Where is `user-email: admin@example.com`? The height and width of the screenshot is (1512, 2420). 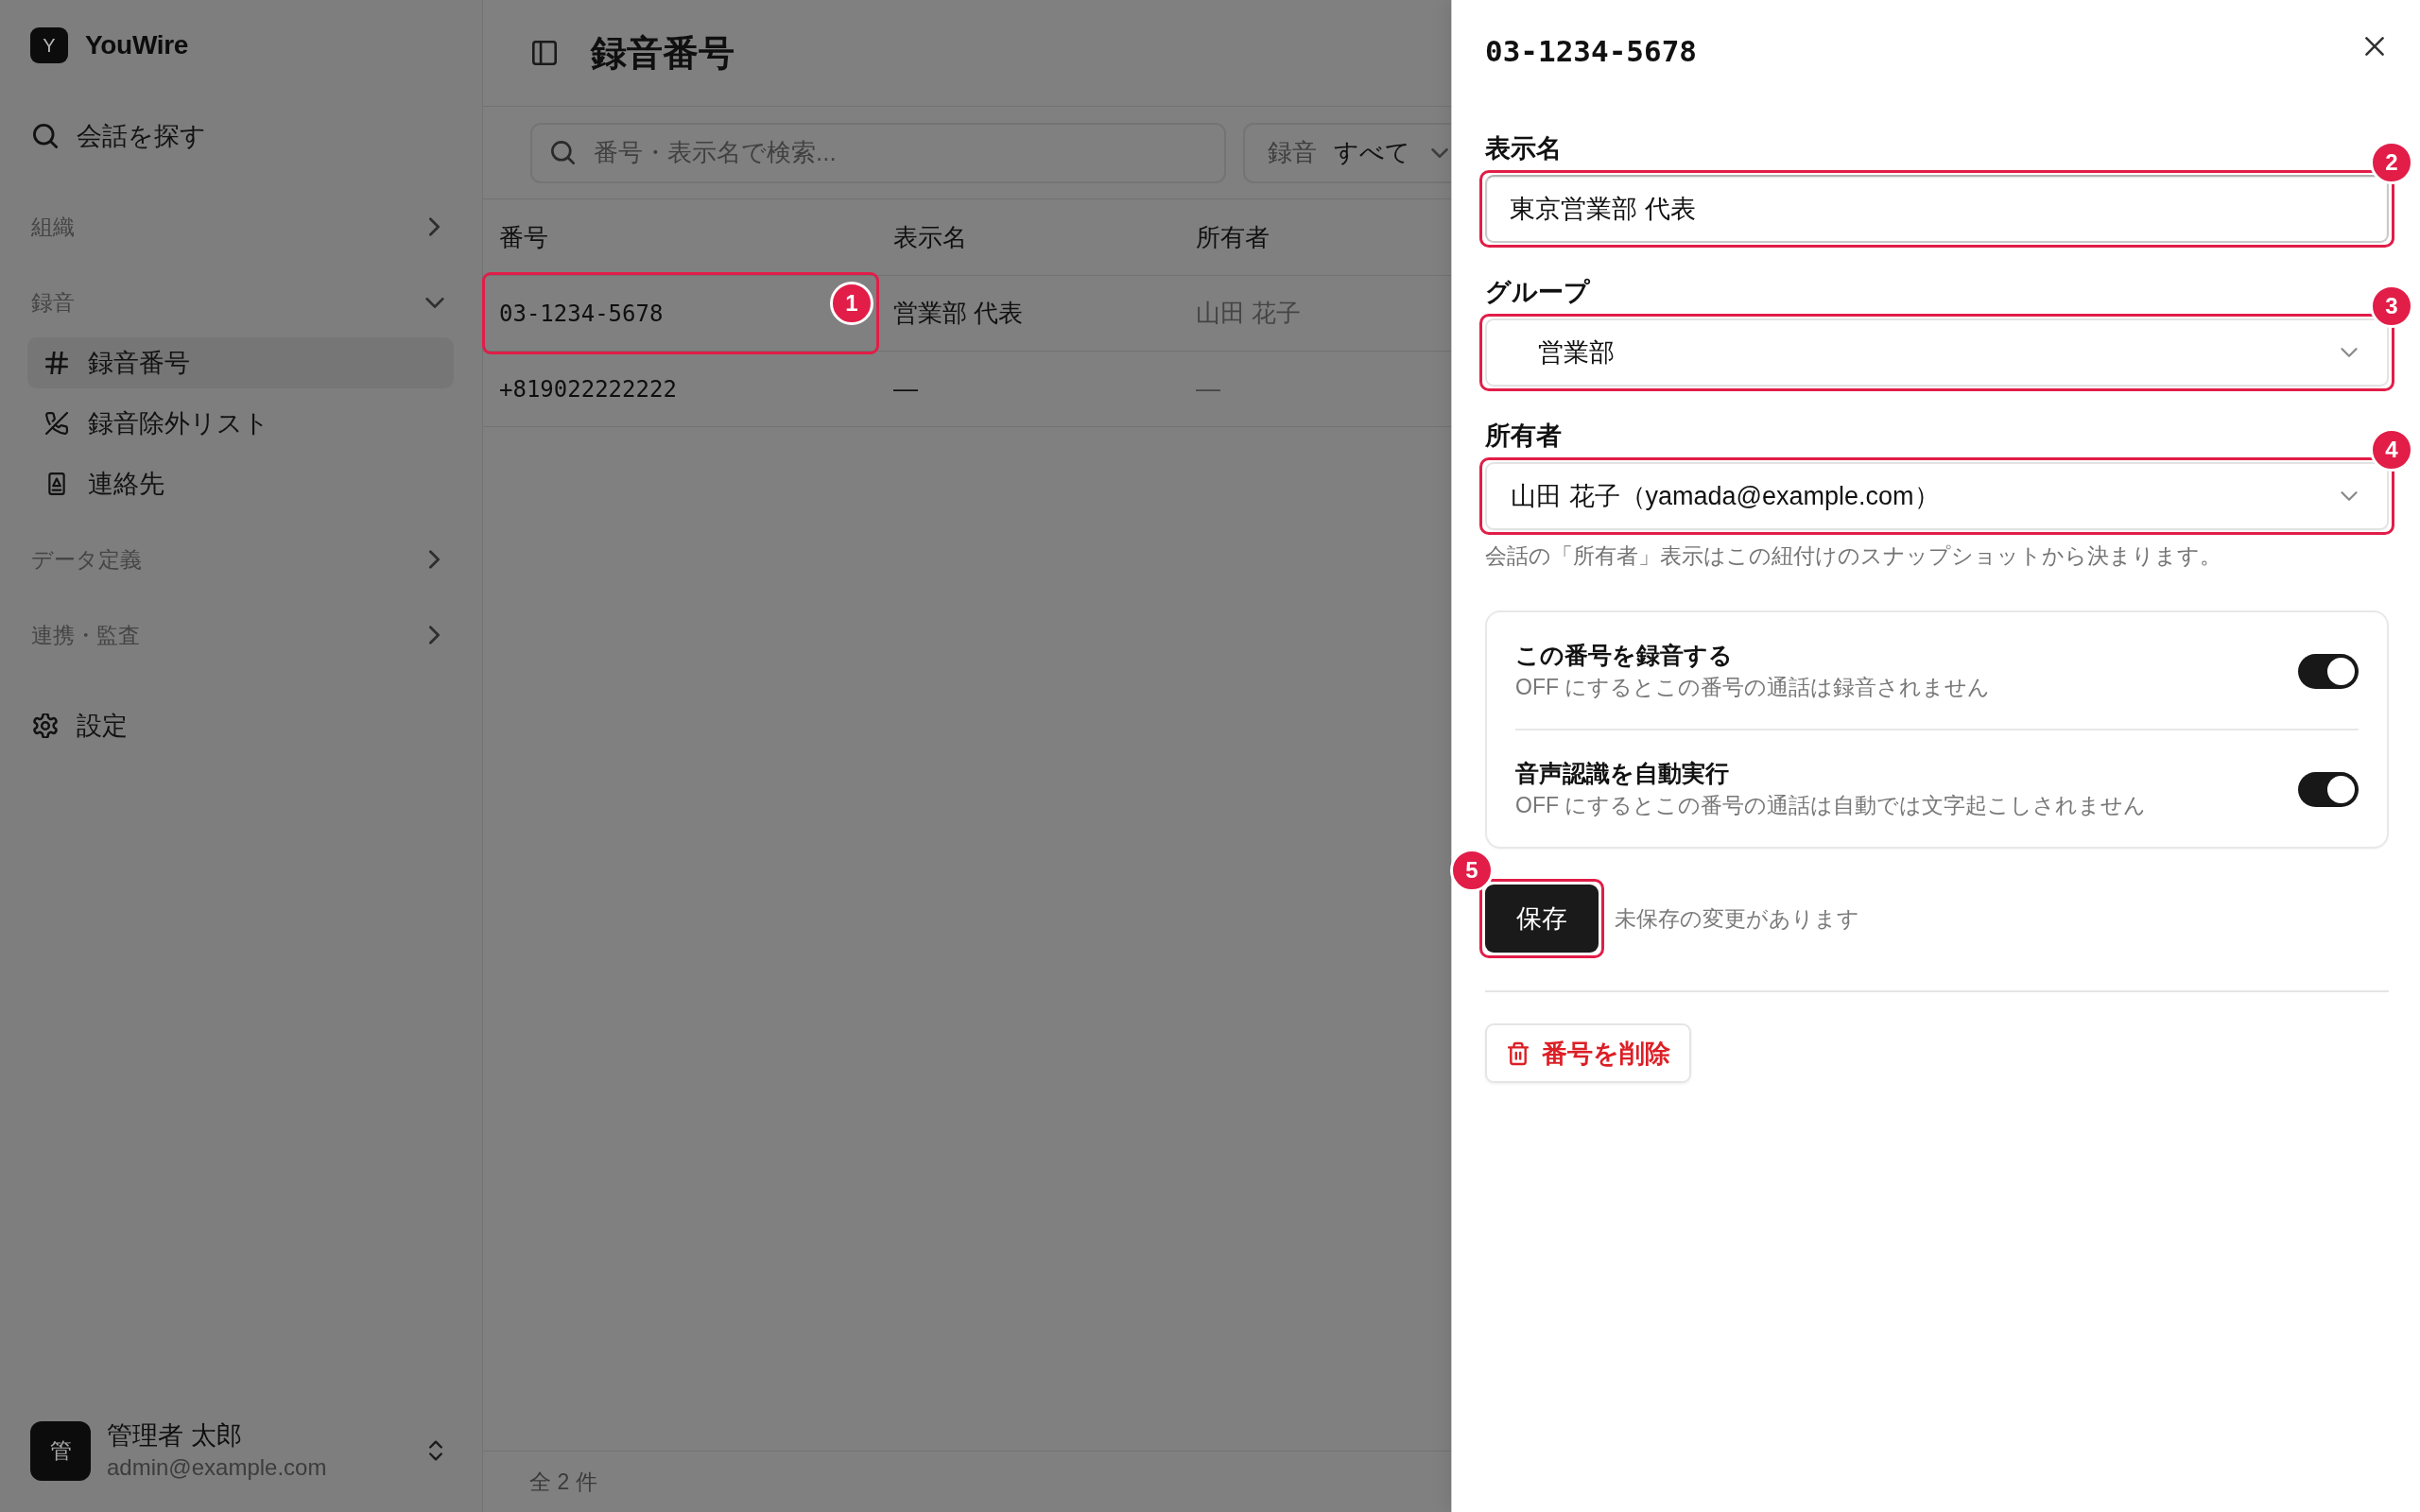 user-email: admin@example.com is located at coordinates (217, 1467).